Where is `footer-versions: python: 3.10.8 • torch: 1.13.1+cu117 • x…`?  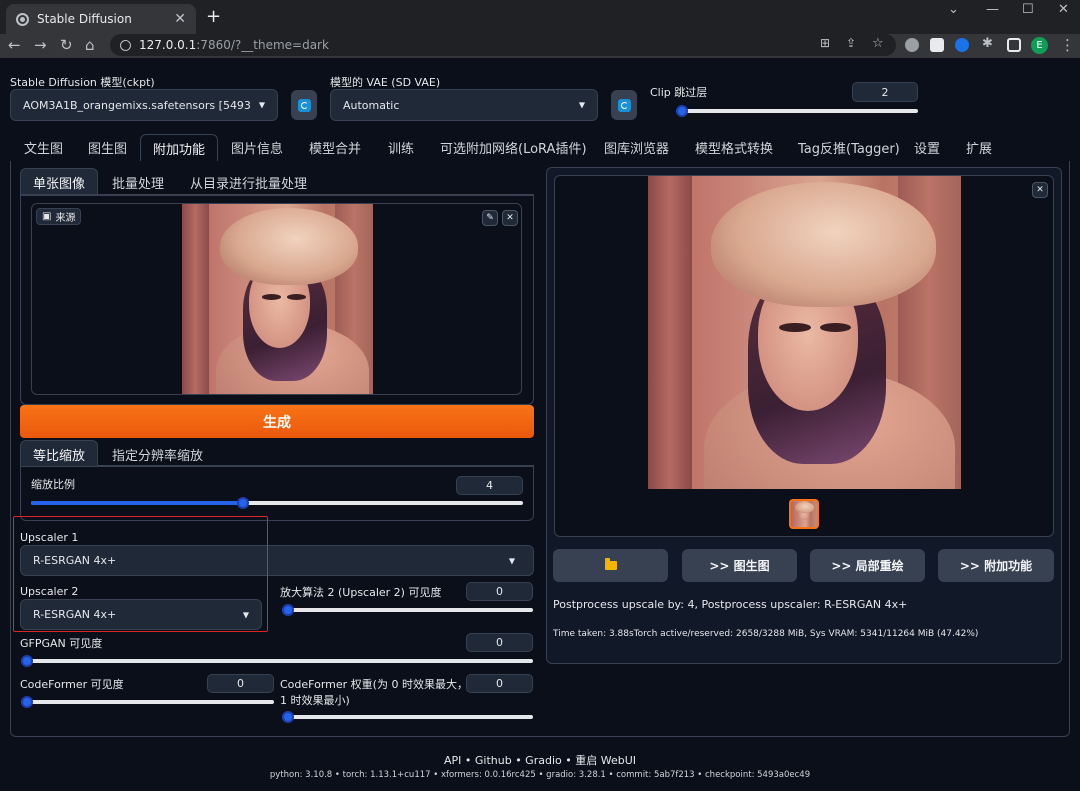
footer-versions: python: 3.10.8 • torch: 1.13.1+cu117 • x… is located at coordinates (540, 775).